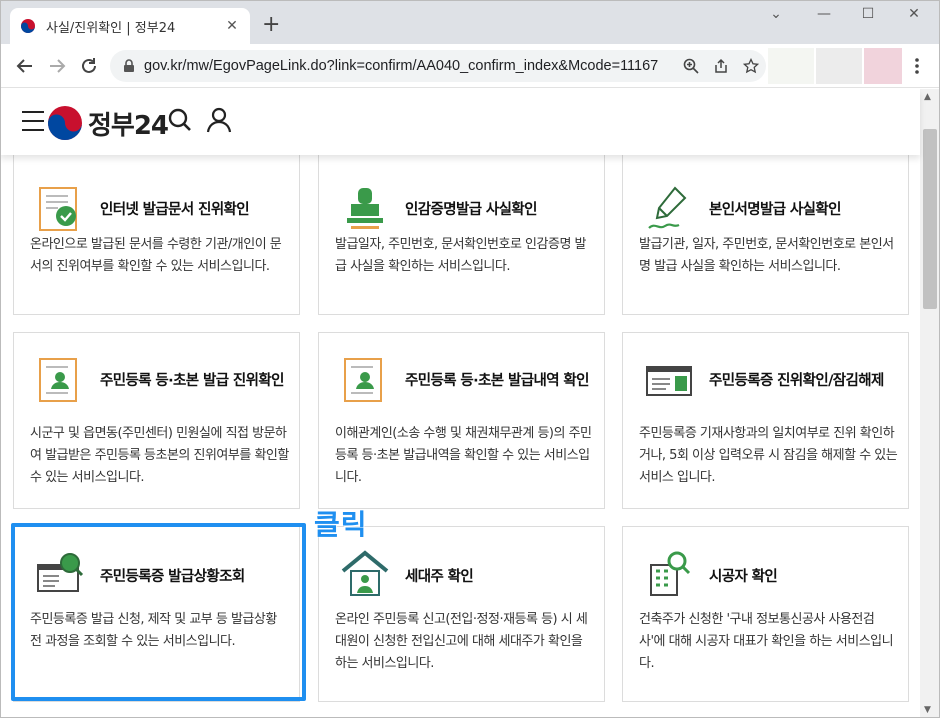 The image size is (940, 718). I want to click on search-icon, so click(180, 120).